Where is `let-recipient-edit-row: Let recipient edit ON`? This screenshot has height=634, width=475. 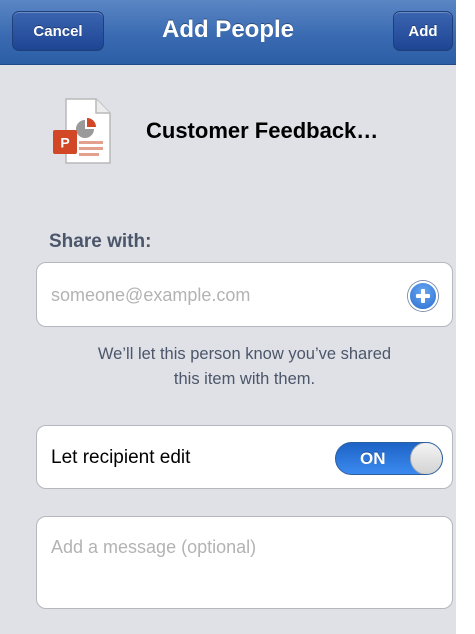
let-recipient-edit-row: Let recipient edit ON is located at coordinates (244, 457).